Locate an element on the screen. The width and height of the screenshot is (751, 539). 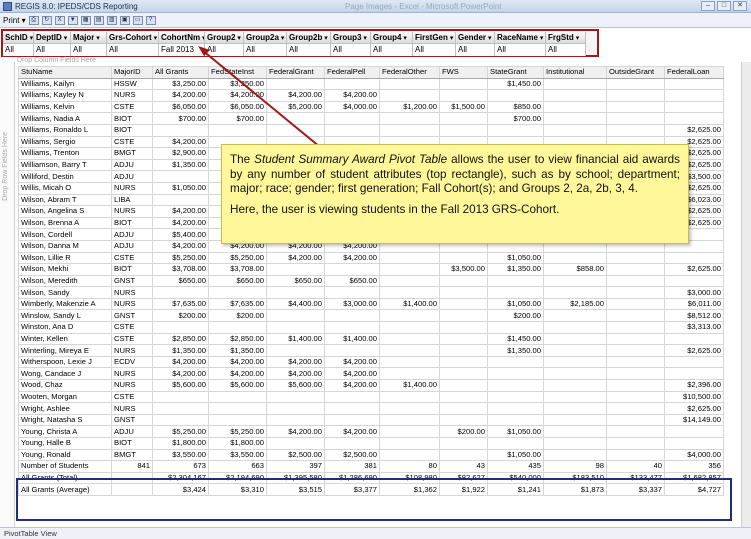
drop-row-fields-area: Drop Row Fields Here is located at coordinates (7, 297).